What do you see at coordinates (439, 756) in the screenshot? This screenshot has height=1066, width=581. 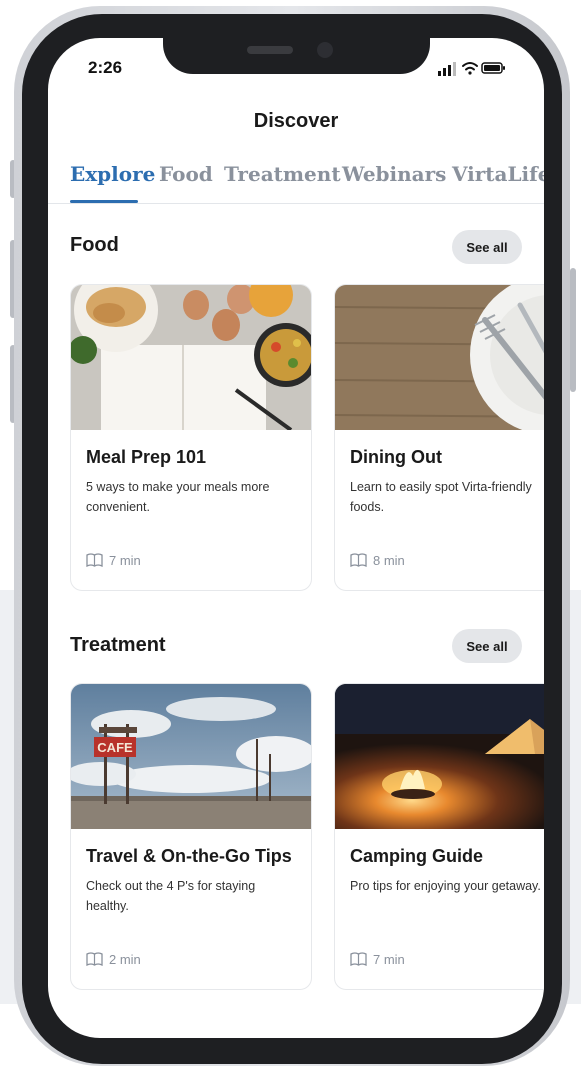 I see `camping-guide-image` at bounding box center [439, 756].